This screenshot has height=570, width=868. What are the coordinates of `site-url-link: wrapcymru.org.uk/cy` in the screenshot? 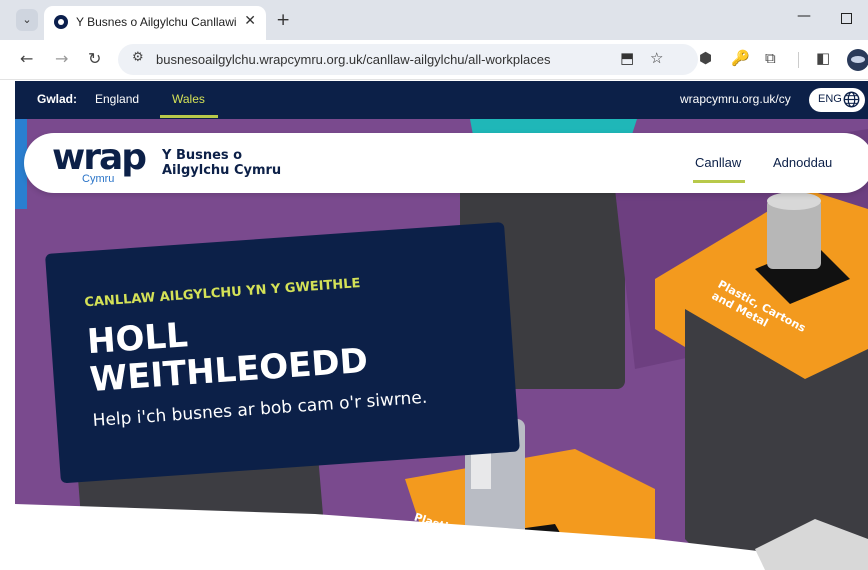 It's located at (735, 99).